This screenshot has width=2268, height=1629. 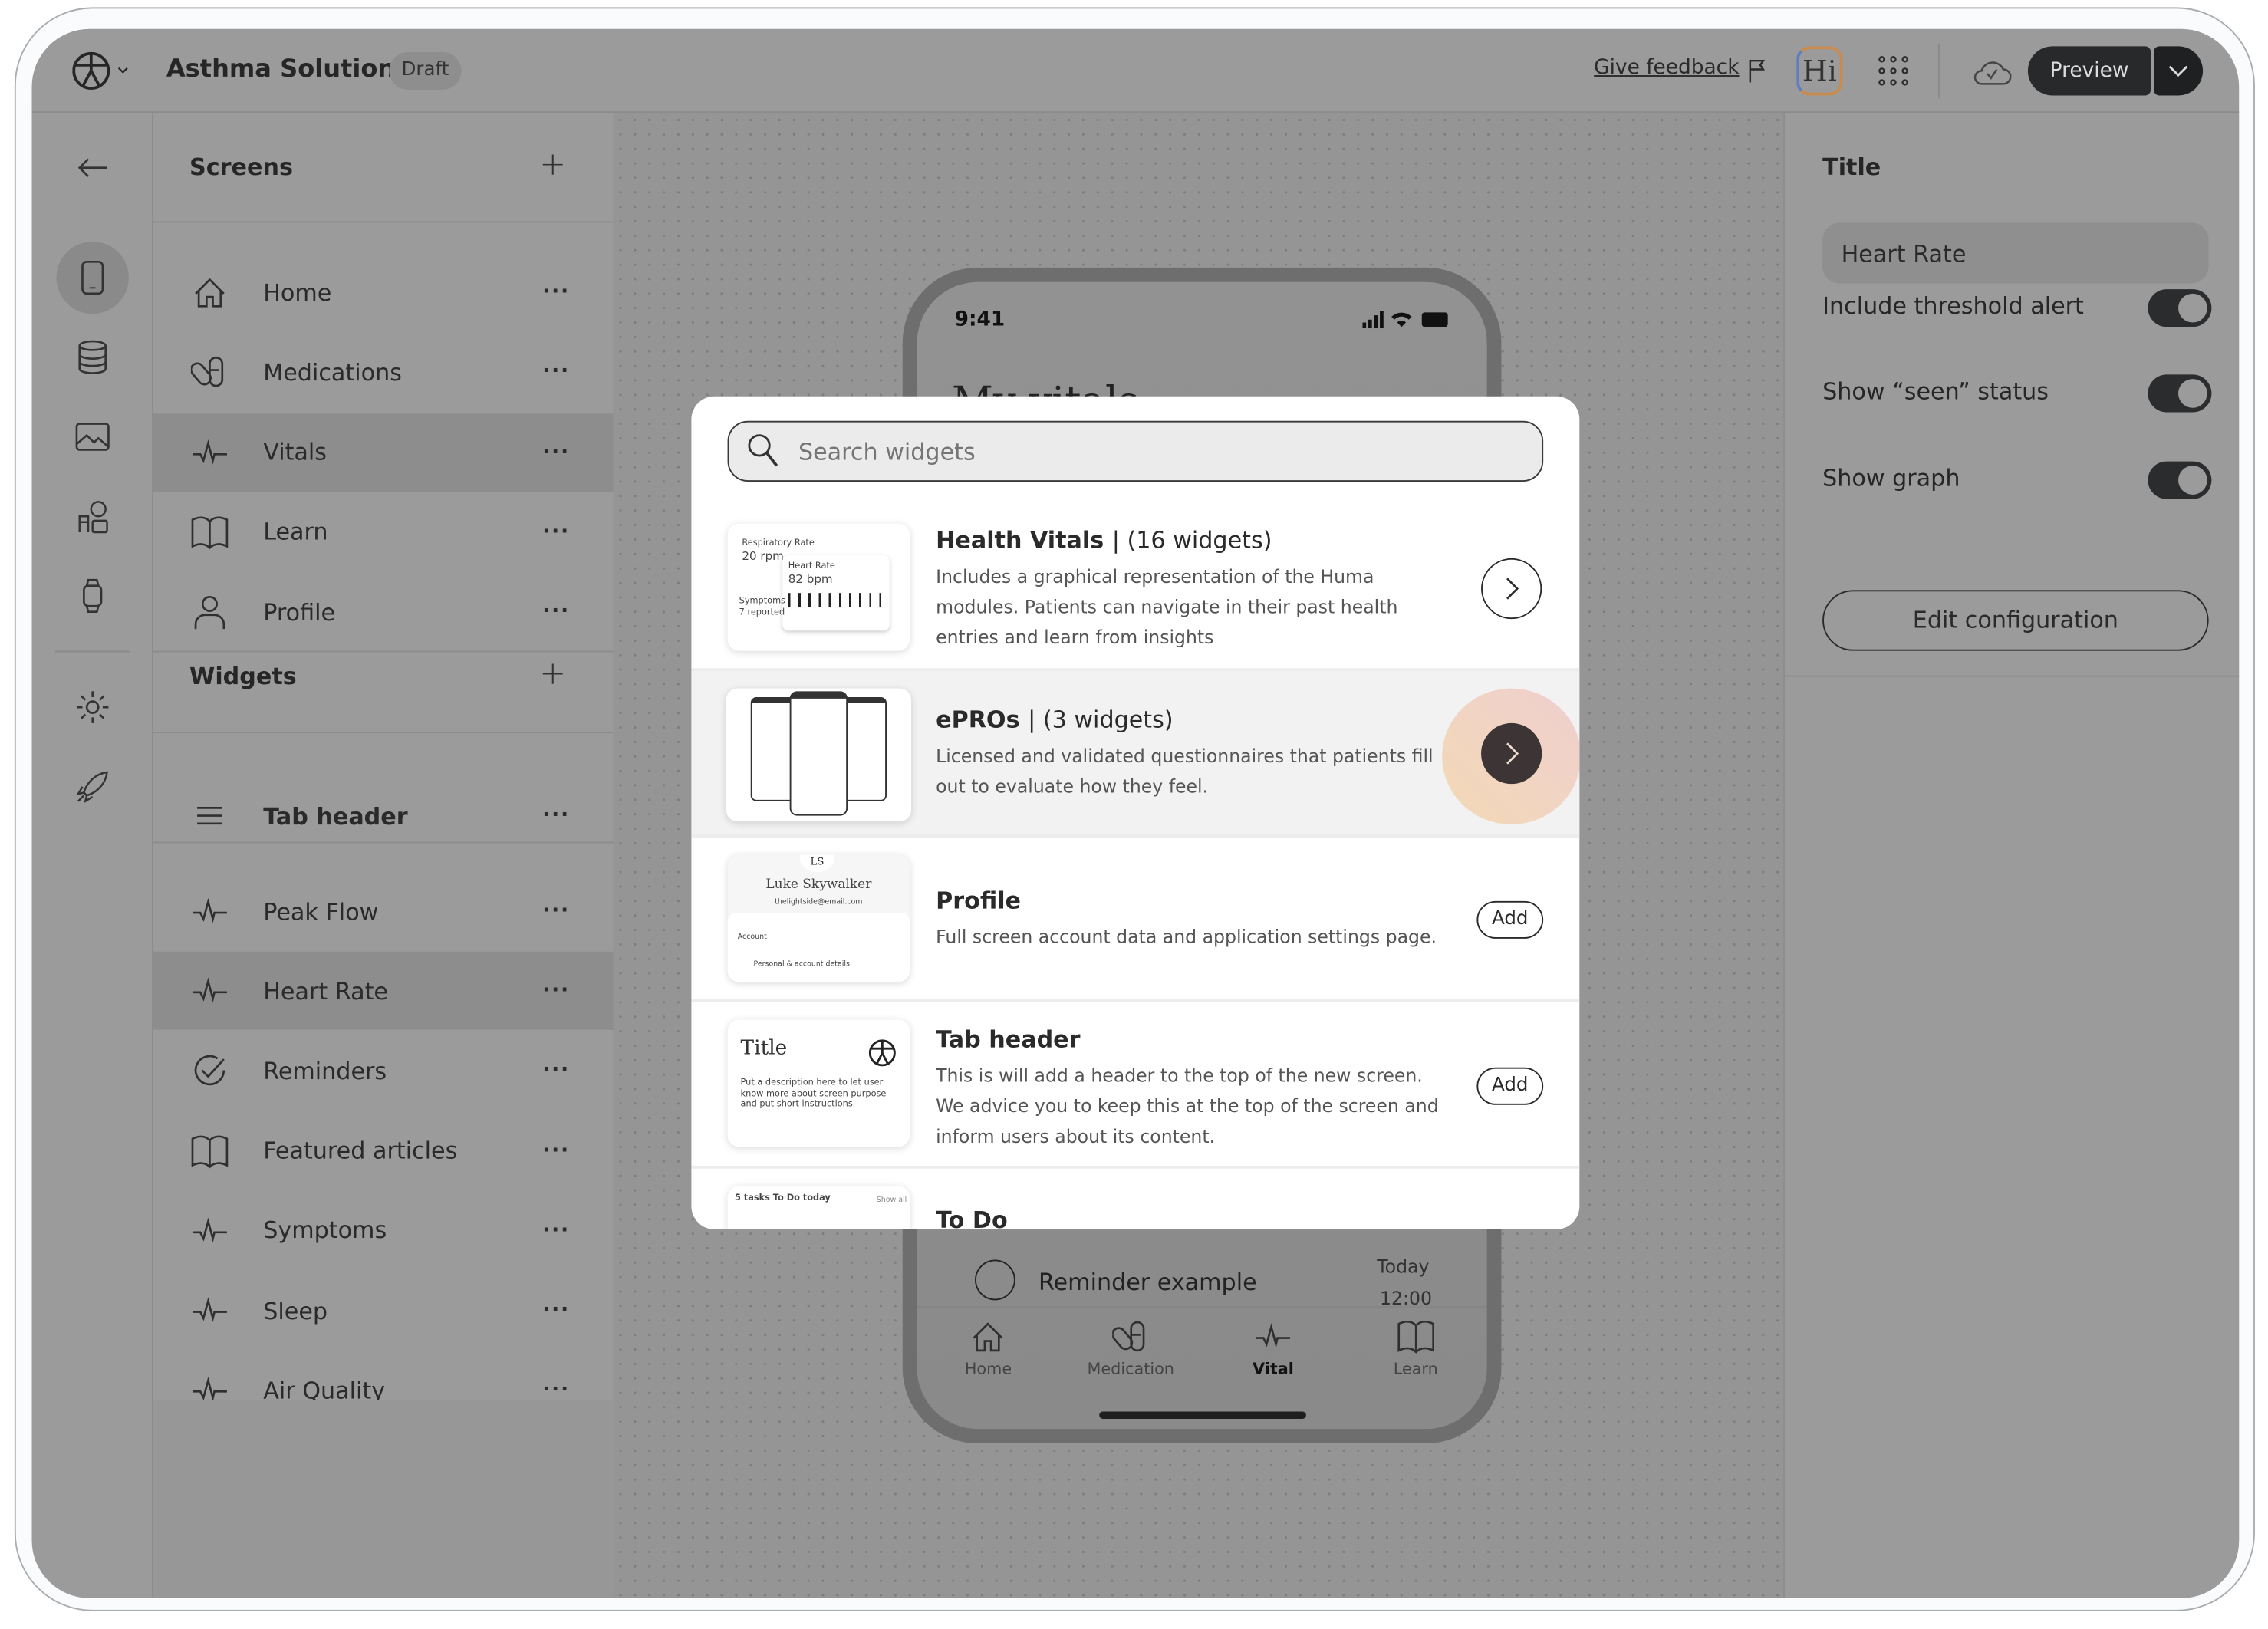 What do you see at coordinates (1510, 1086) in the screenshot?
I see `add-tab-header-button: Add` at bounding box center [1510, 1086].